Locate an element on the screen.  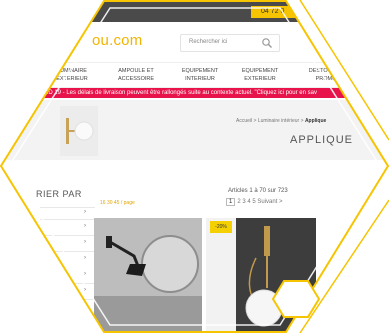
search-placeholder: Rechercher ici is located at coordinates (208, 42).